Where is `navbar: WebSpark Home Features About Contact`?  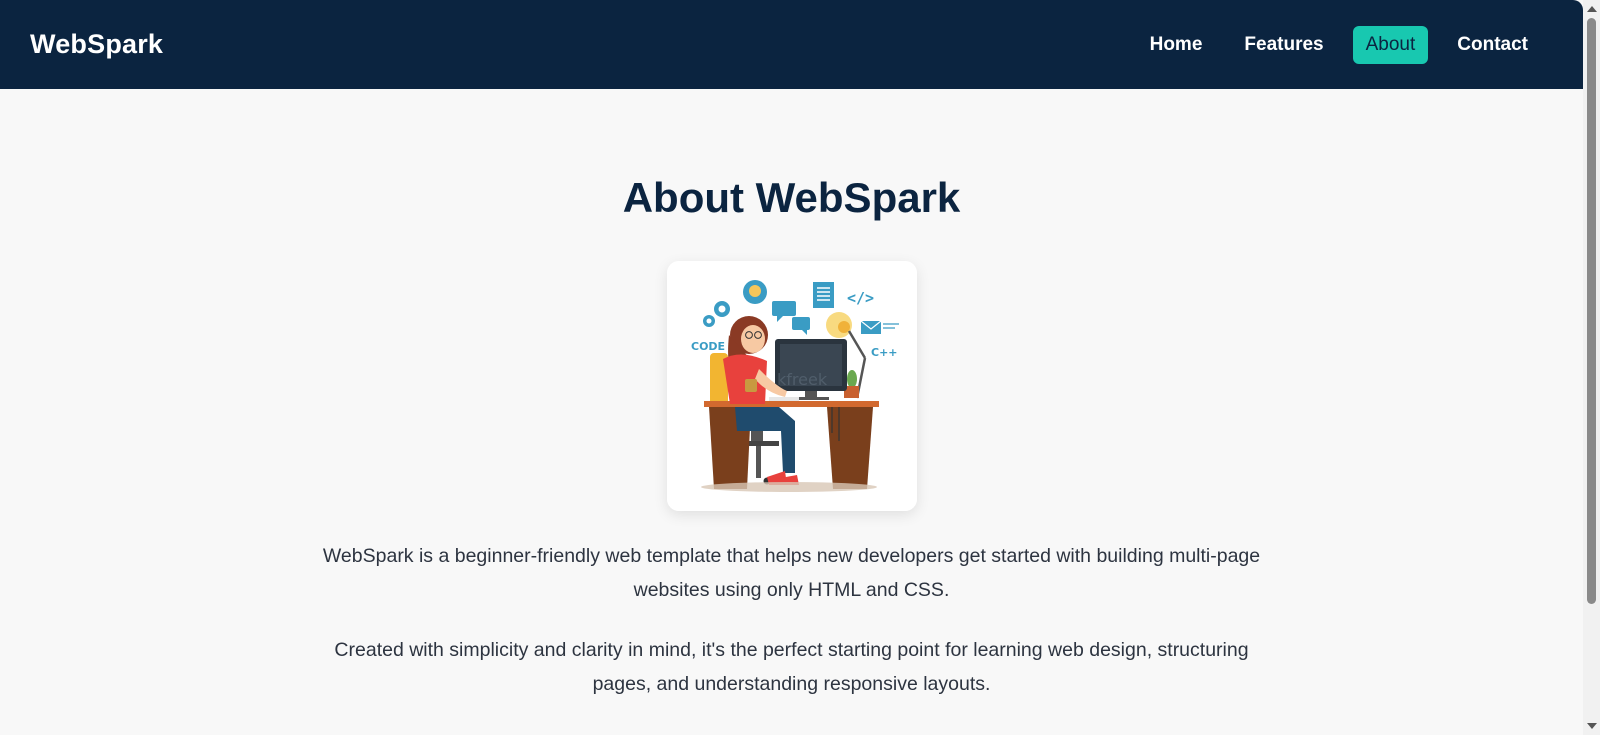 navbar: WebSpark Home Features About Contact is located at coordinates (791, 44).